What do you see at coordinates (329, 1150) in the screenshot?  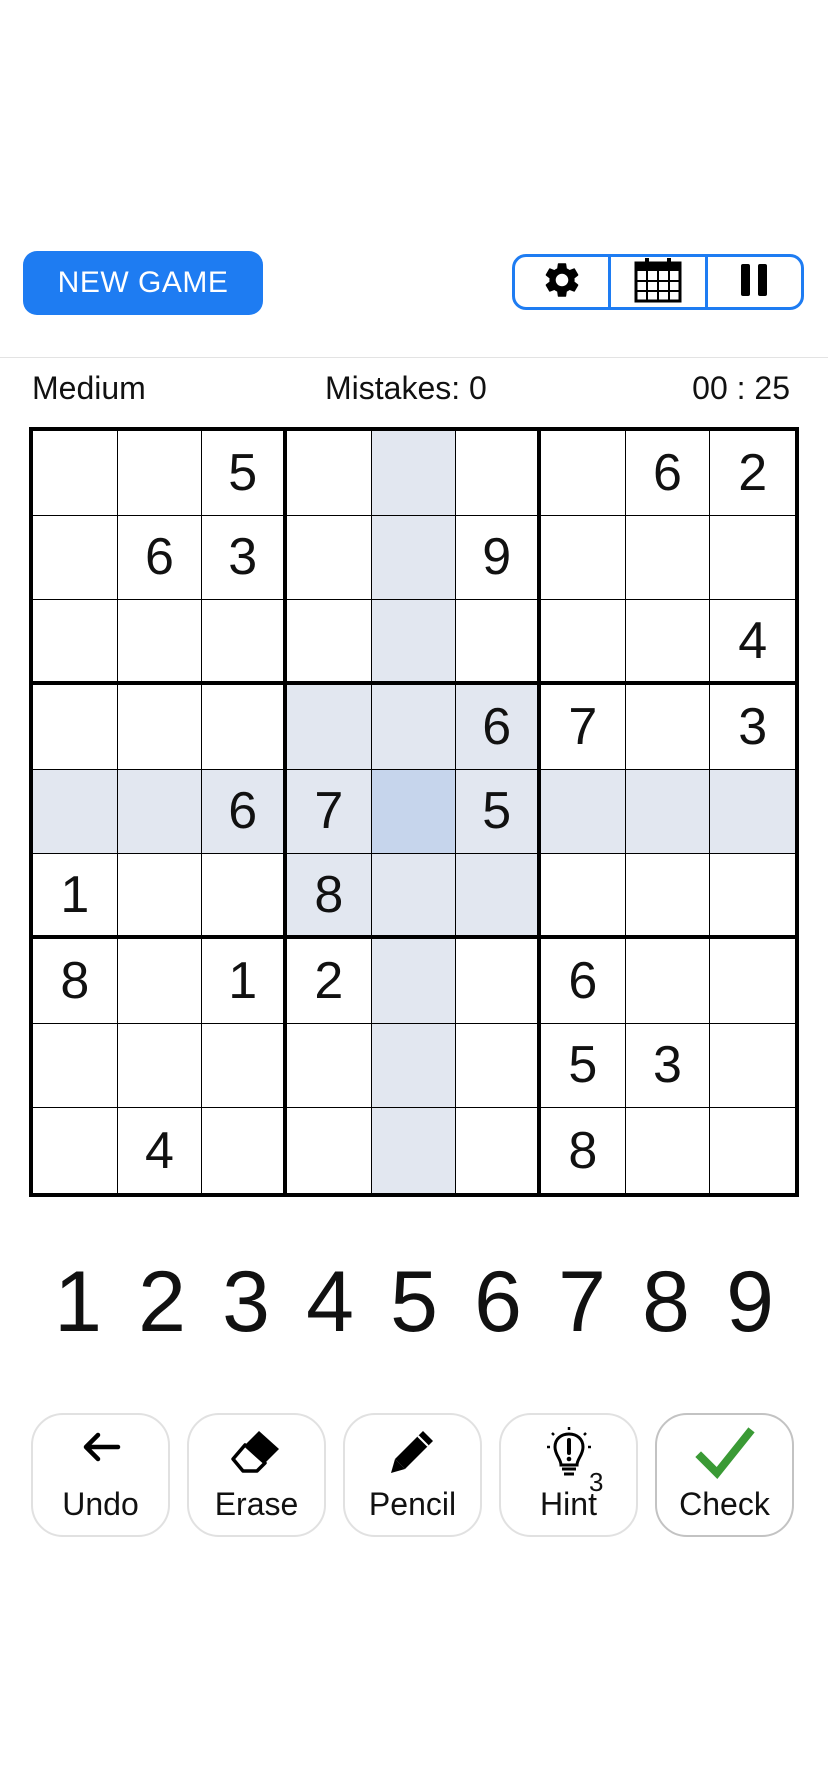 I see `board-cell-r9c4` at bounding box center [329, 1150].